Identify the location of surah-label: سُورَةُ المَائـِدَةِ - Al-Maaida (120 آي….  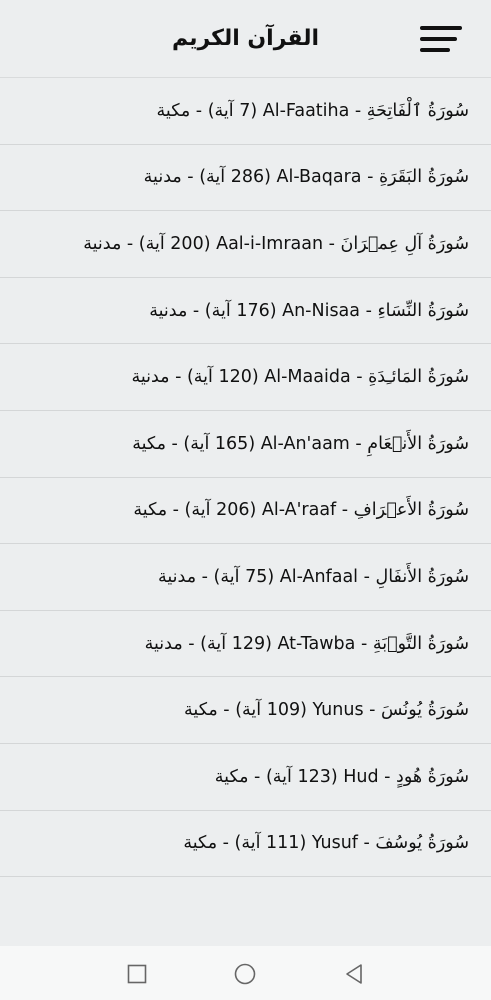
(300, 377).